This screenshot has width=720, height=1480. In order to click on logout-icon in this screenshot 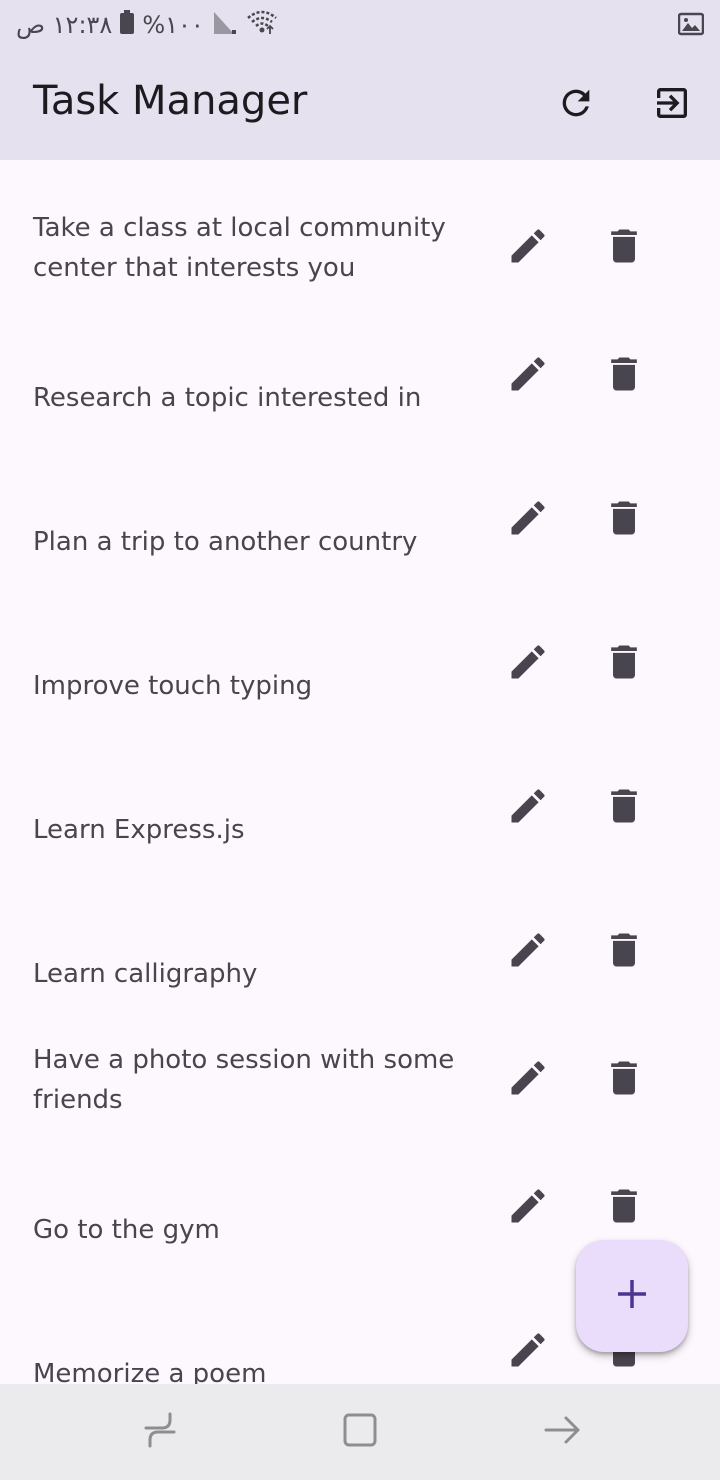, I will do `click(672, 105)`.